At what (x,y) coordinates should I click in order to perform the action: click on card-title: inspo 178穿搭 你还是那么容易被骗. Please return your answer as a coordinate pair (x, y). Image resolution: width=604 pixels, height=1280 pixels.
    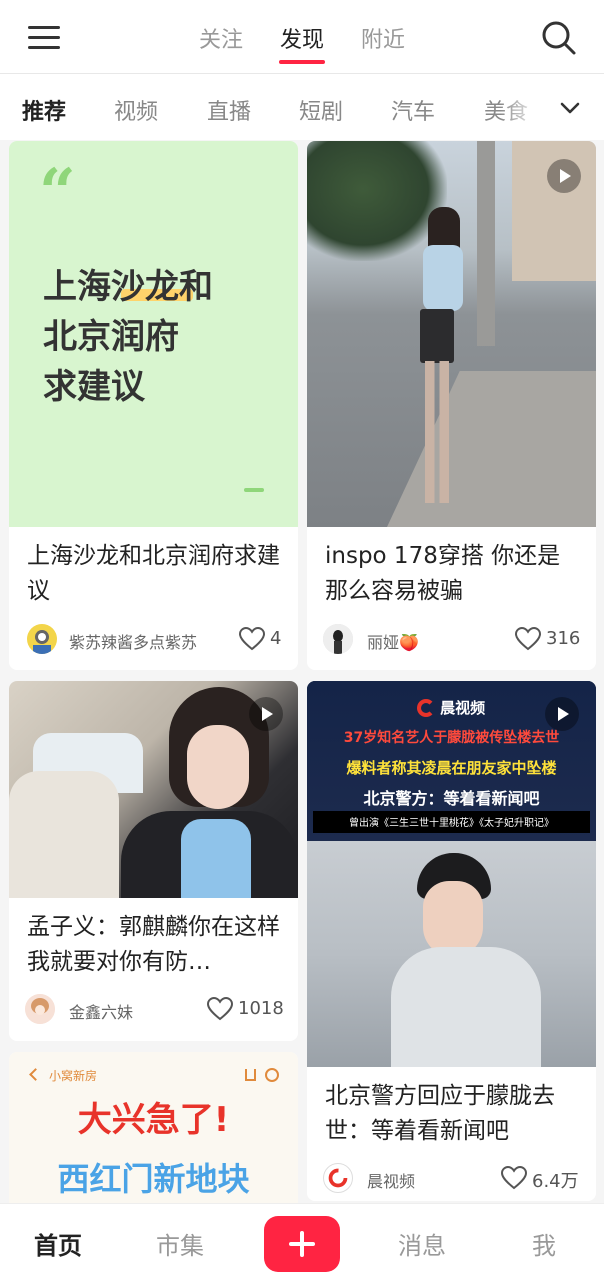
    Looking at the image, I should click on (443, 573).